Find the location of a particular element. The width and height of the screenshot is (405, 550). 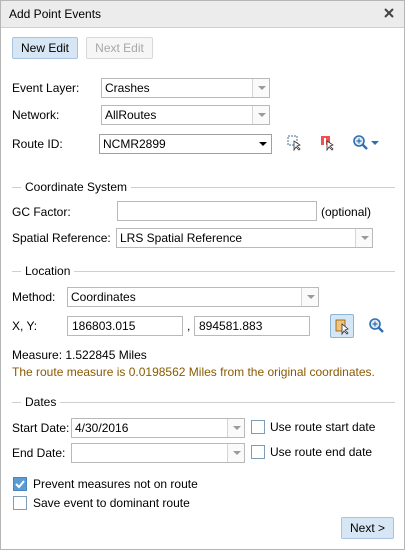

network-select: AllRoutes is located at coordinates (185, 115).